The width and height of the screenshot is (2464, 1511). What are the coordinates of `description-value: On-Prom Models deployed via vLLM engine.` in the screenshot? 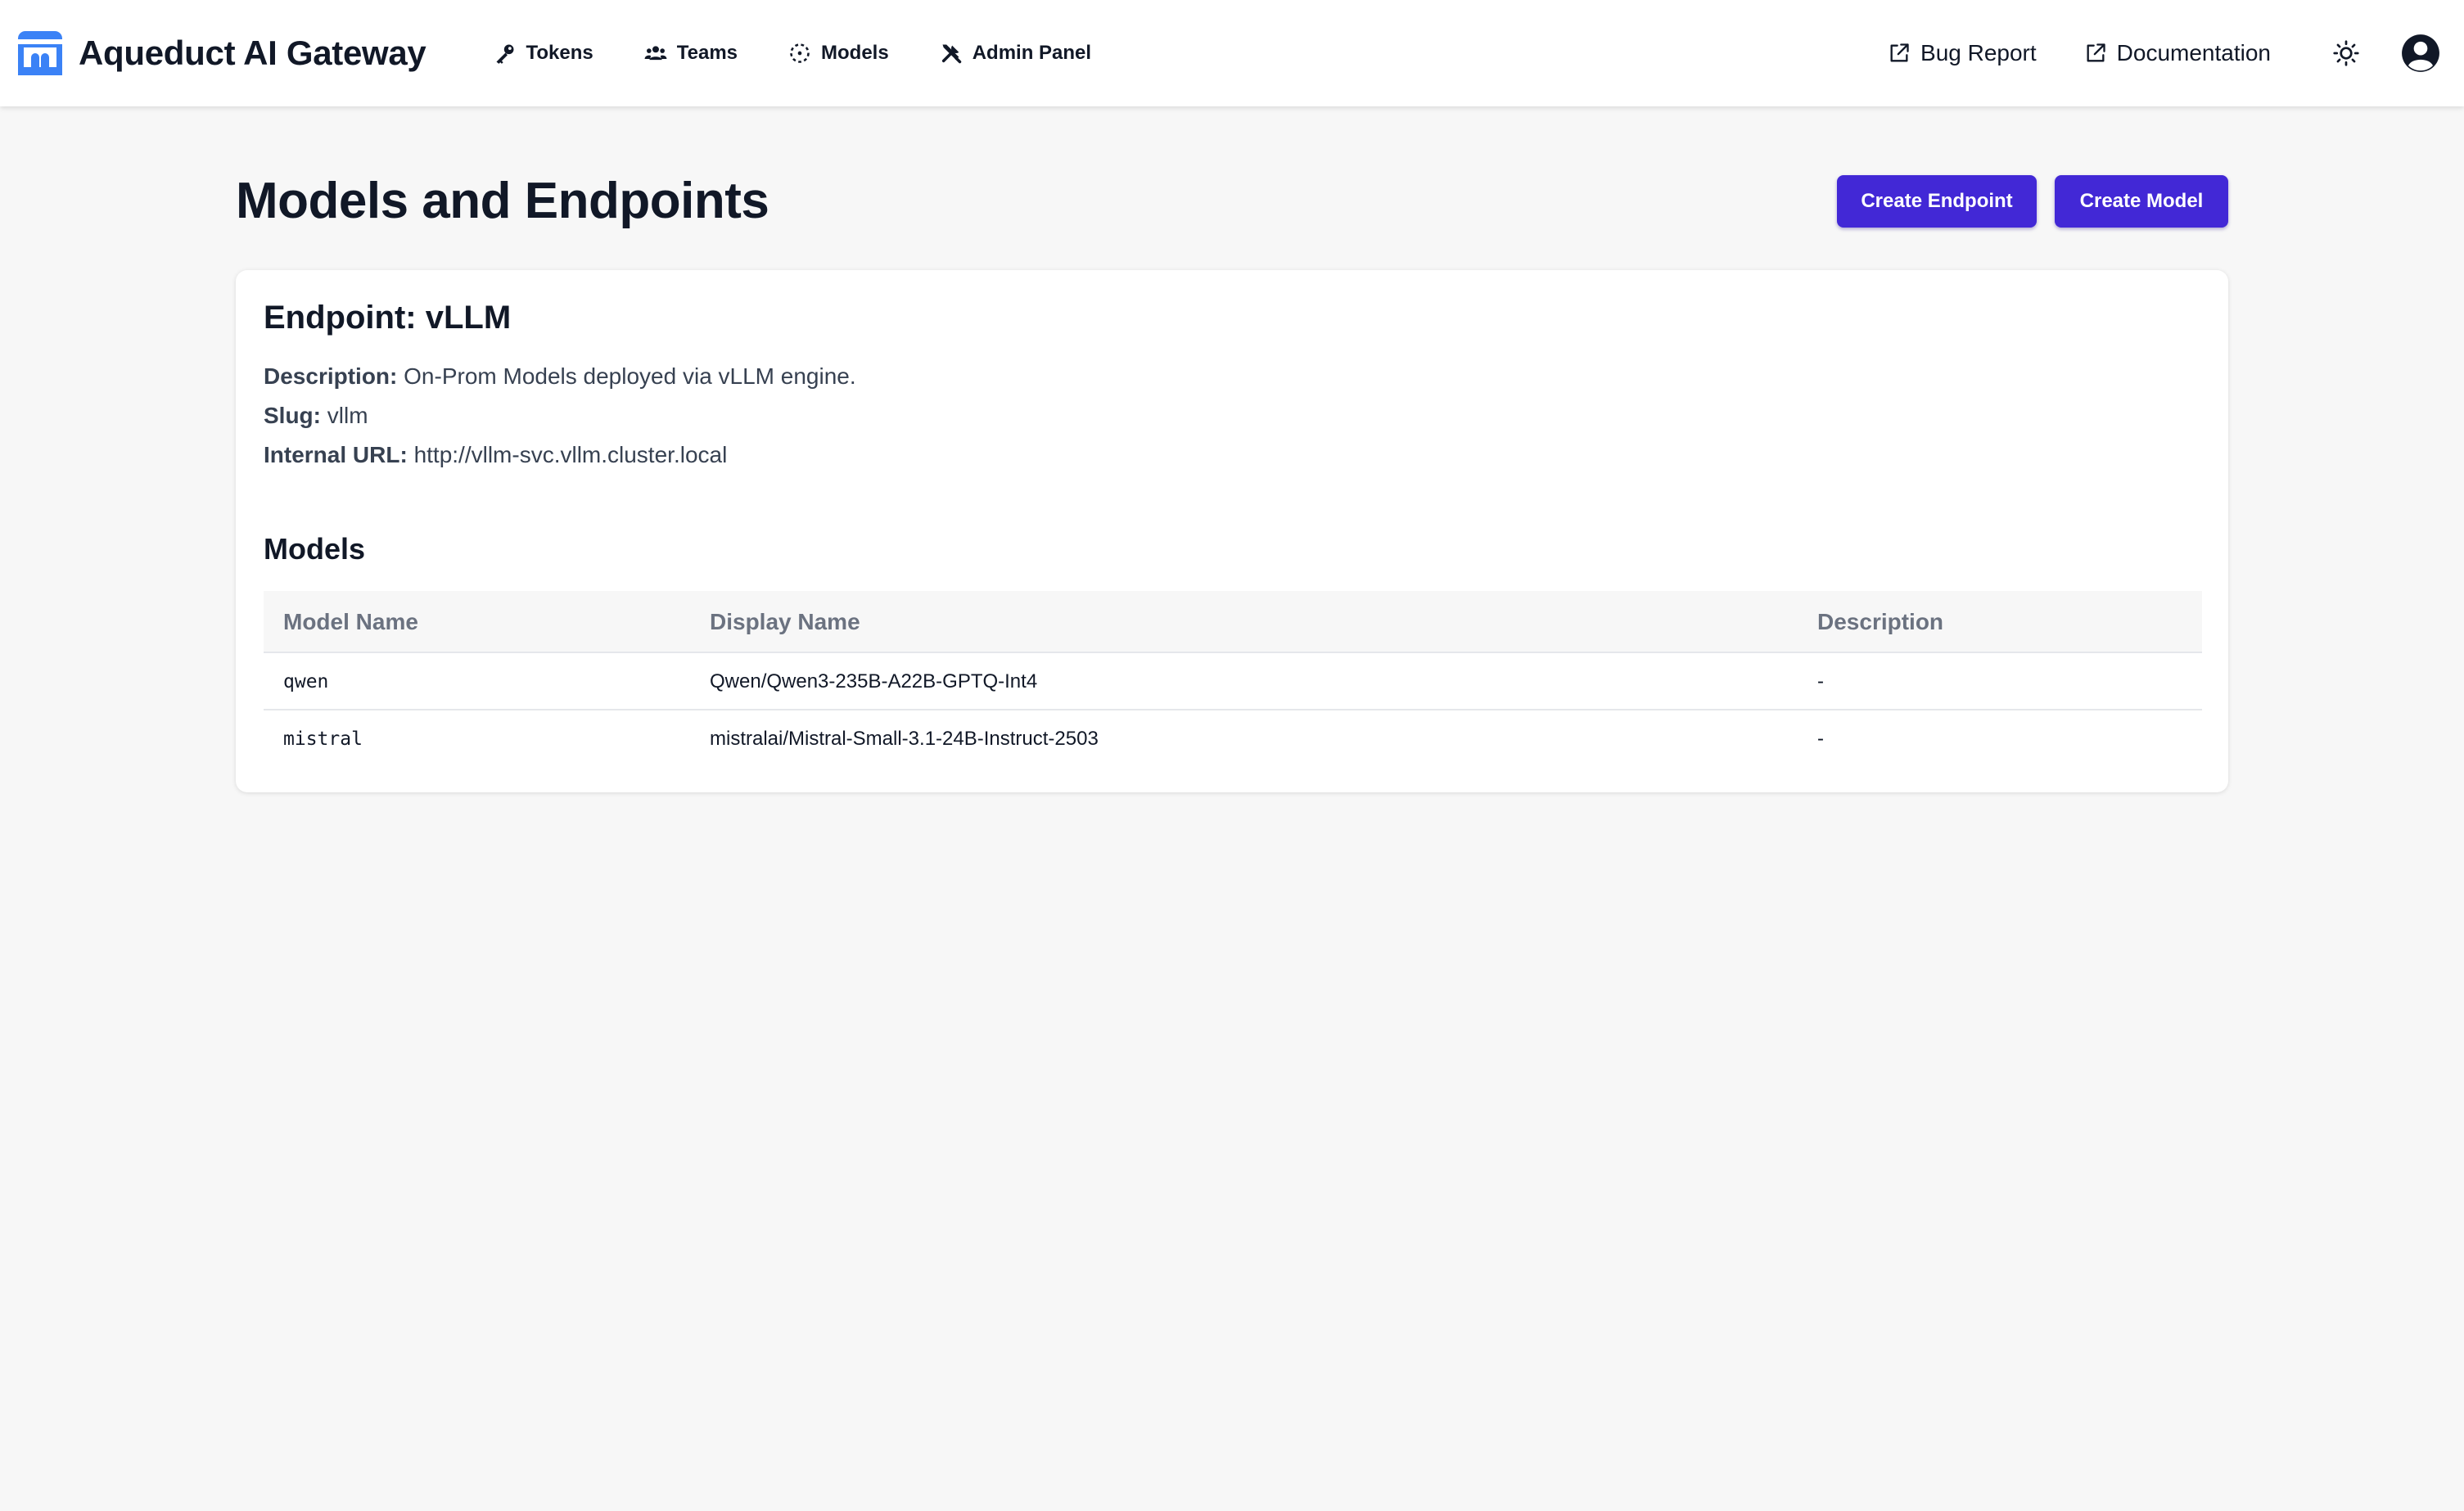 It's located at (630, 376).